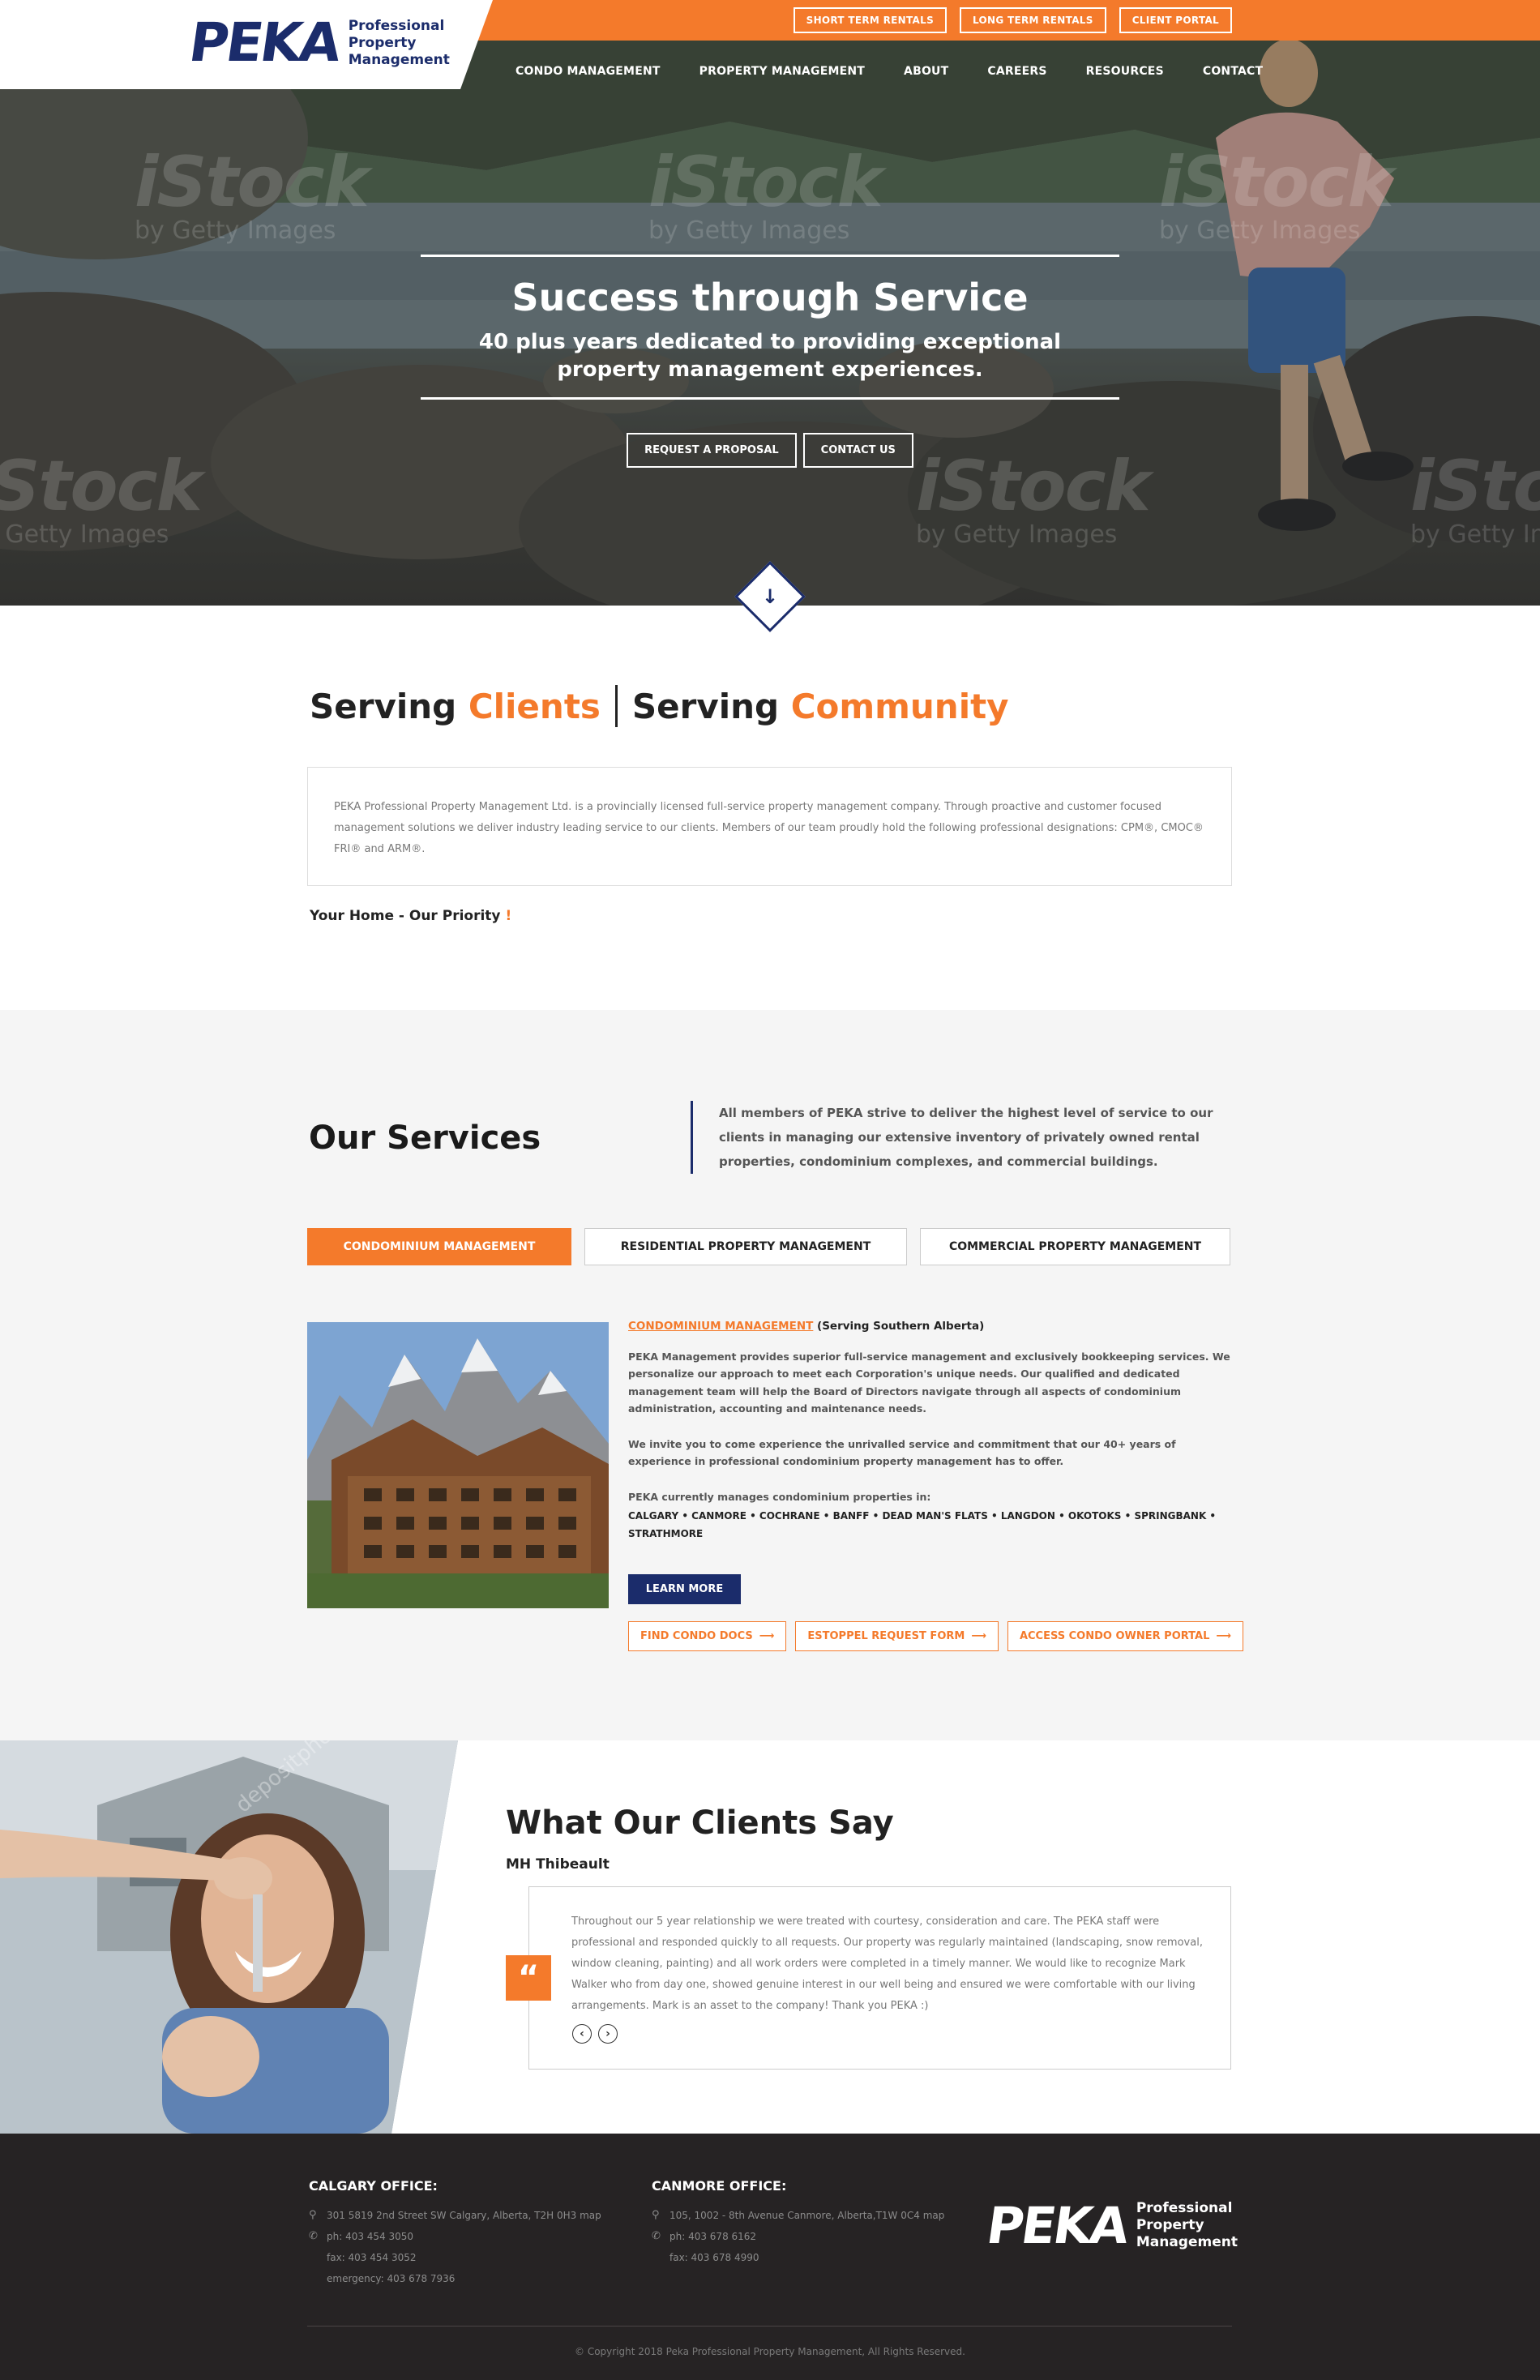  Describe the element at coordinates (1125, 72) in the screenshot. I see `nav-resources: RESOURCES` at that location.